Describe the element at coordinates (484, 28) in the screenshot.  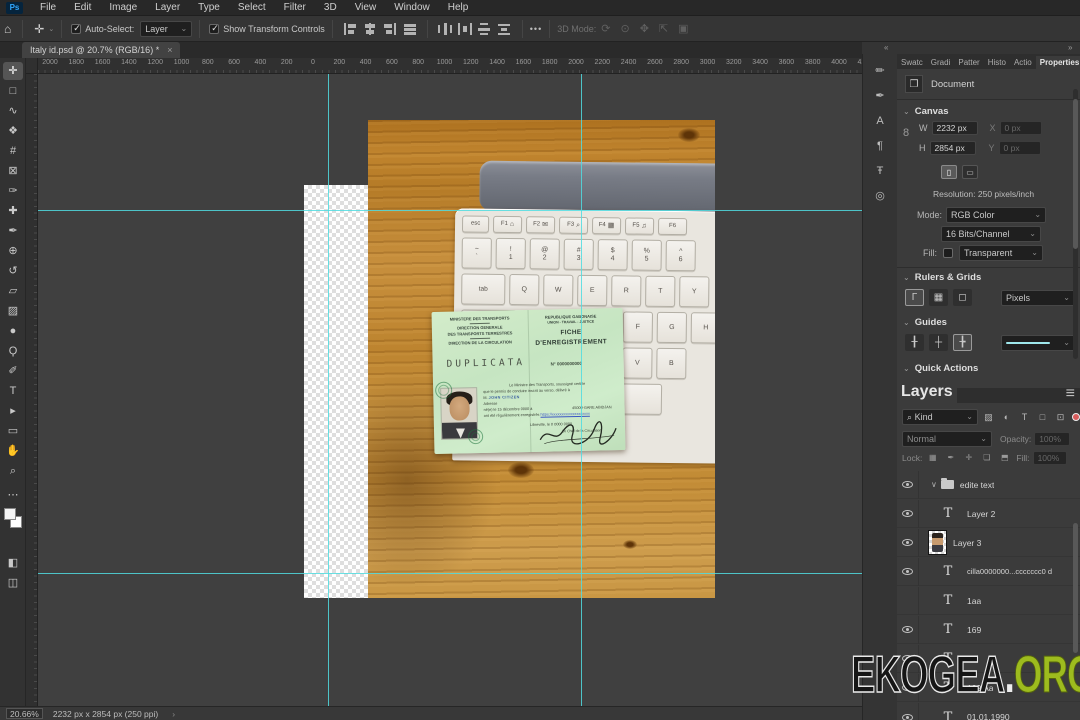
I see `distribute-vertical-icon` at that location.